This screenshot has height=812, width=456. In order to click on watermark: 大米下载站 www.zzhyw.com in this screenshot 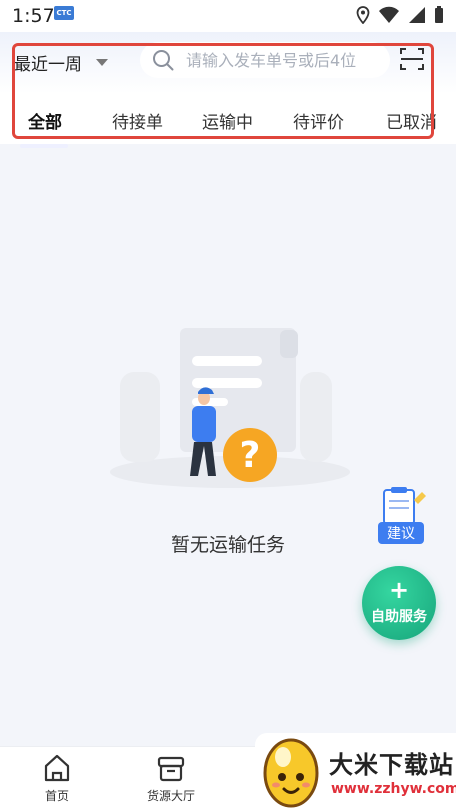, I will do `click(355, 772)`.